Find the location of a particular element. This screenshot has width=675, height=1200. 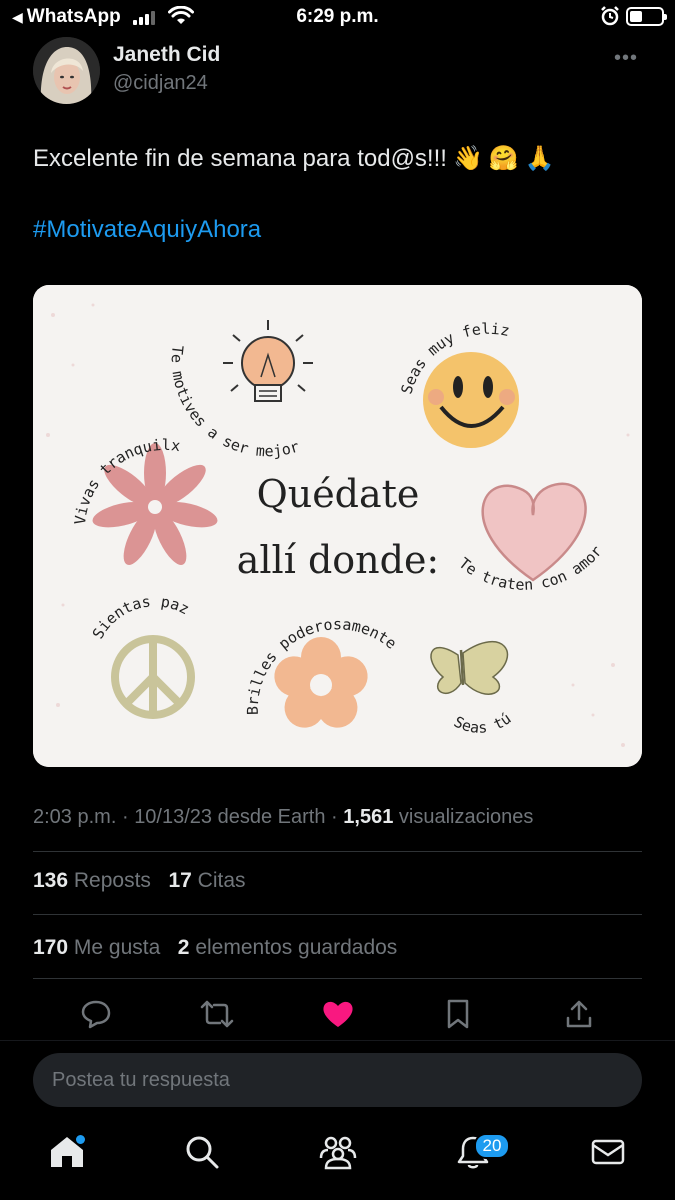

author-avatar is located at coordinates (66, 70).